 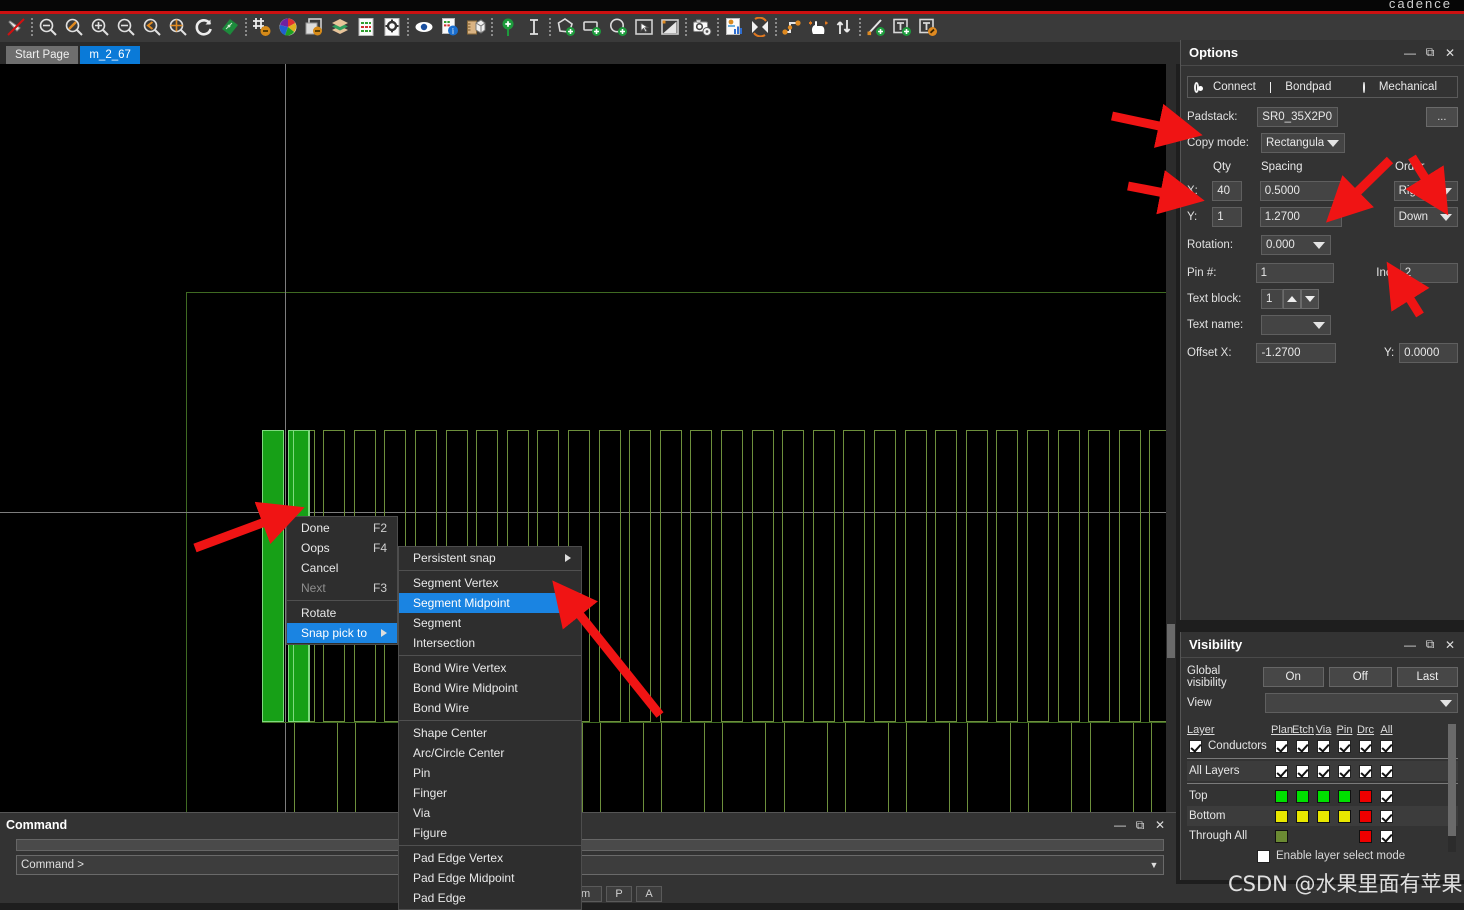 I want to click on swap-button, so click(x=760, y=28).